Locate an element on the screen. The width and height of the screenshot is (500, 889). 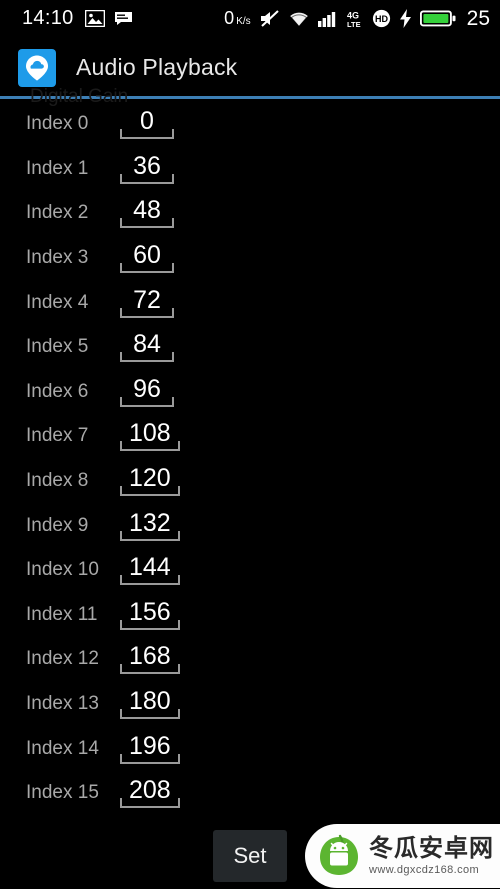
watermark-texts: 冬瓜安卓网 www.dgxcdz168.com is located at coordinates (431, 855).